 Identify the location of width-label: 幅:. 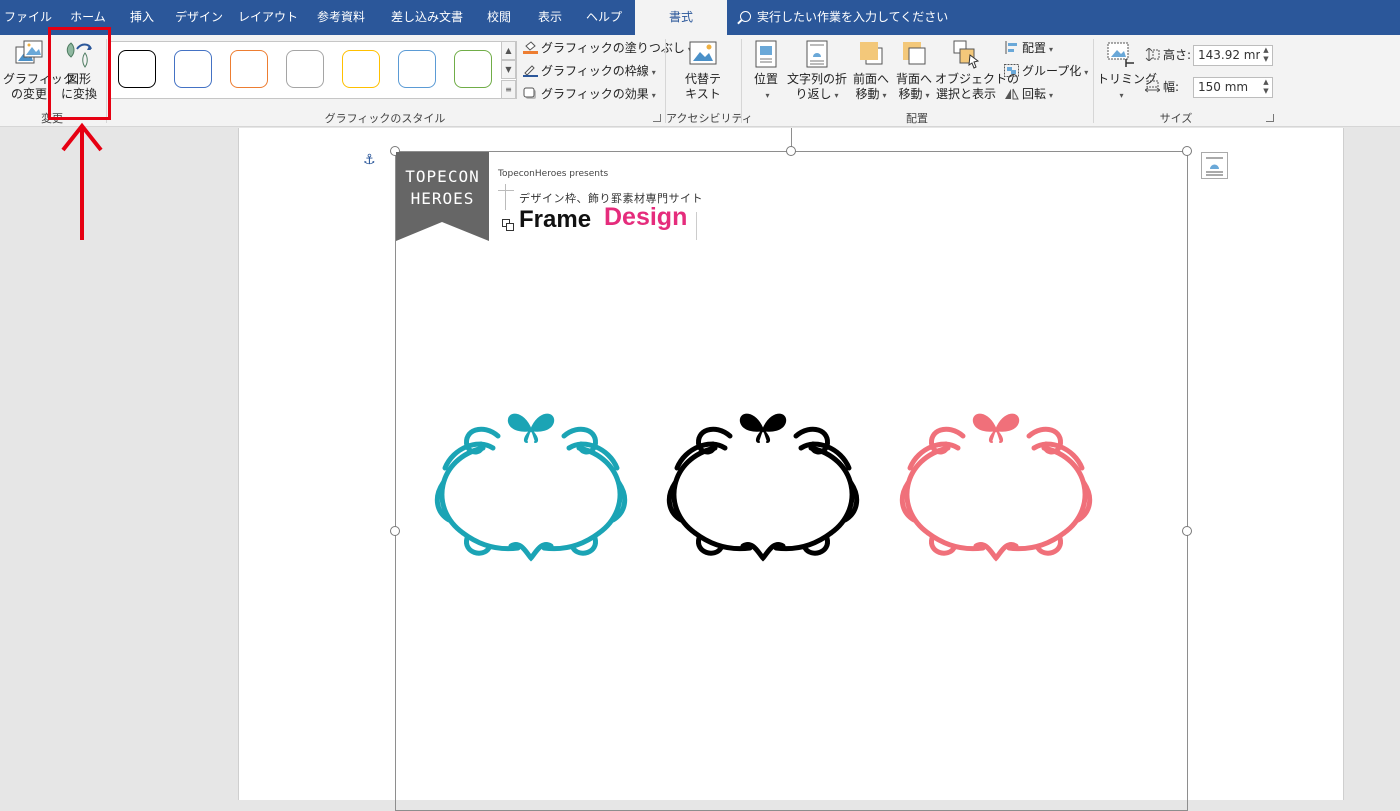
(1161, 87).